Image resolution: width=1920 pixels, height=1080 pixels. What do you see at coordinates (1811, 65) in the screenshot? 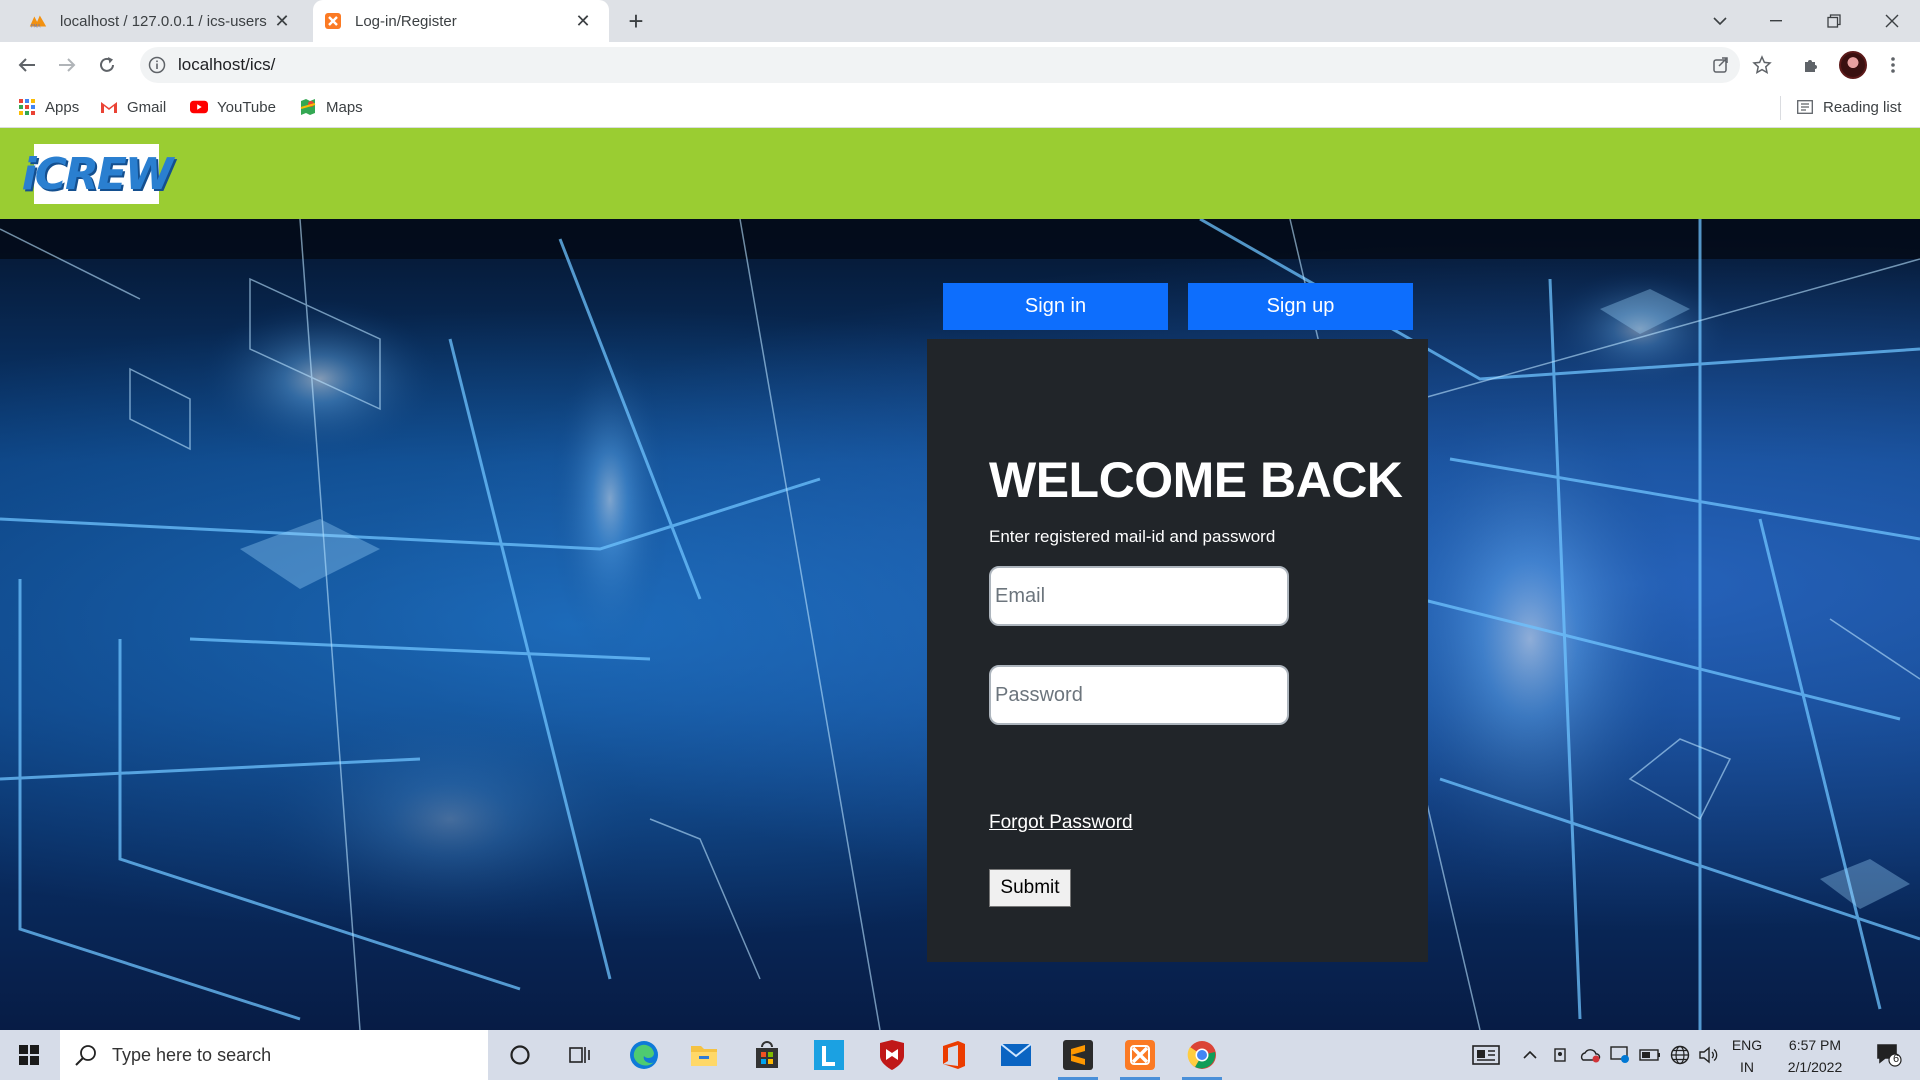
I see `extensions-puzzle-icon` at bounding box center [1811, 65].